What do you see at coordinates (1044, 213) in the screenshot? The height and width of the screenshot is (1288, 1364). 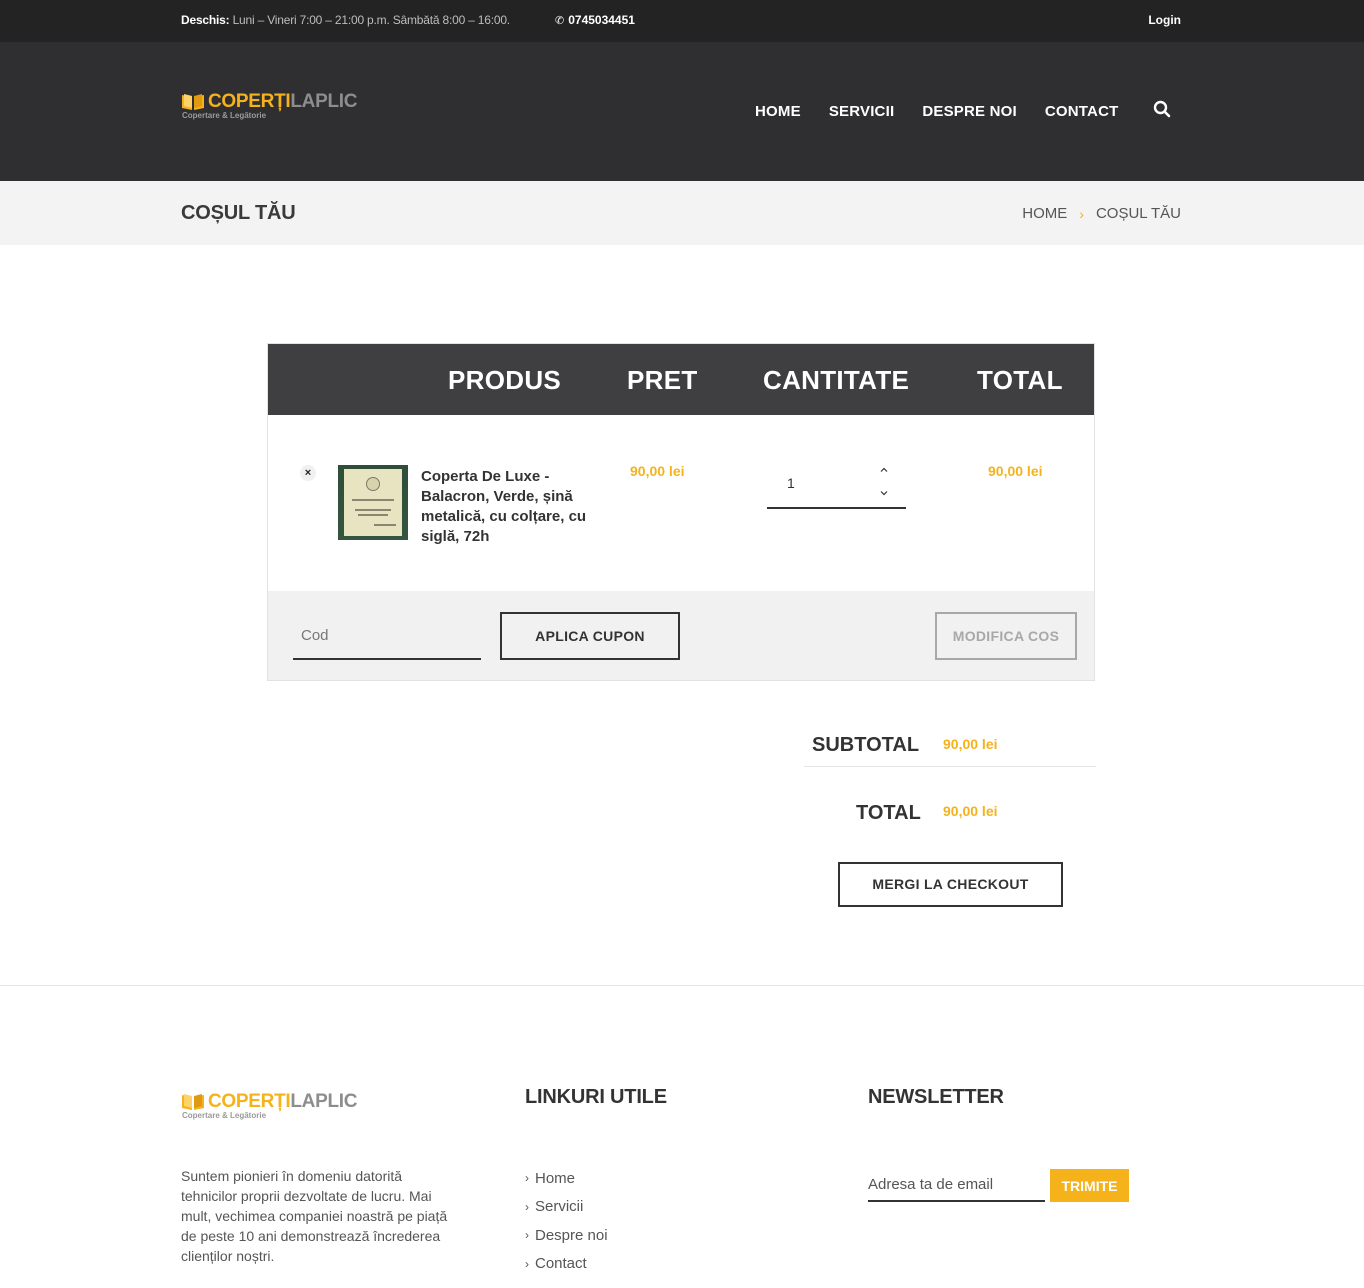 I see `breadcrumb-home: HOME` at bounding box center [1044, 213].